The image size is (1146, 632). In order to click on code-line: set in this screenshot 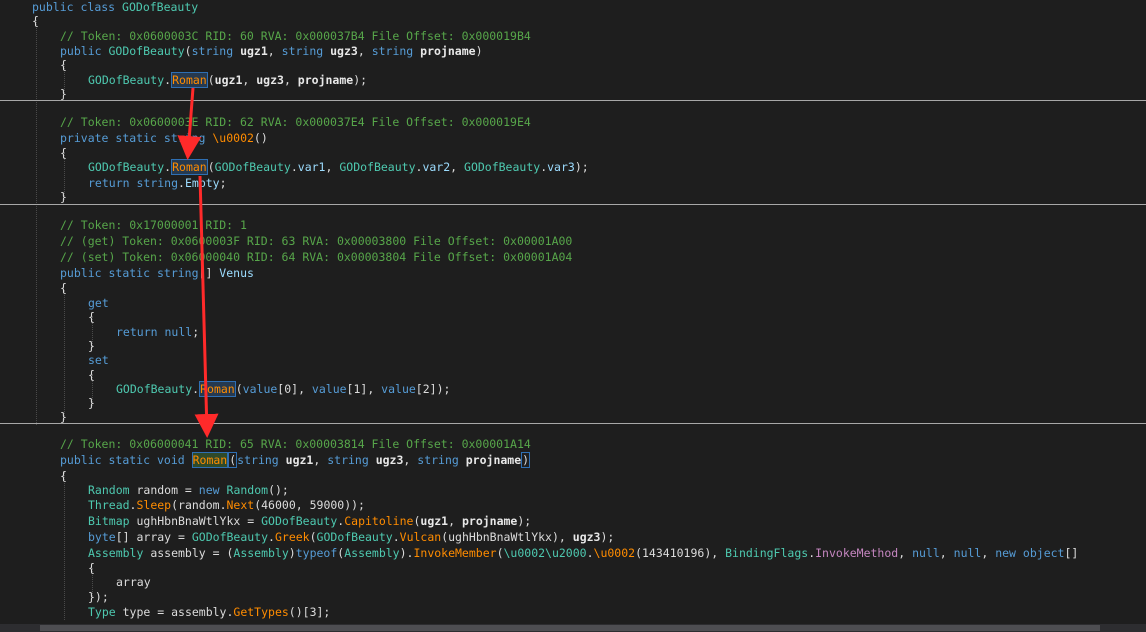, I will do `click(98, 360)`.